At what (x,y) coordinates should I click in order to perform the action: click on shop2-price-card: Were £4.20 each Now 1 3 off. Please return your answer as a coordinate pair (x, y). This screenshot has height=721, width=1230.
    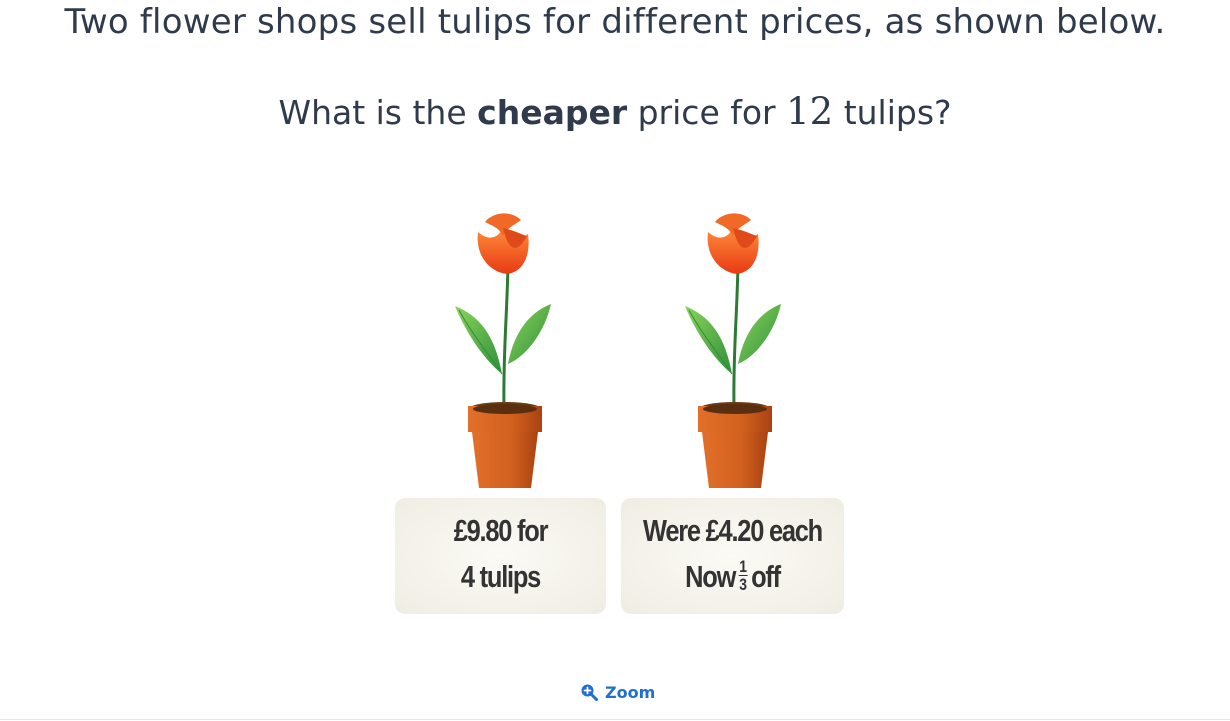
    Looking at the image, I should click on (732, 556).